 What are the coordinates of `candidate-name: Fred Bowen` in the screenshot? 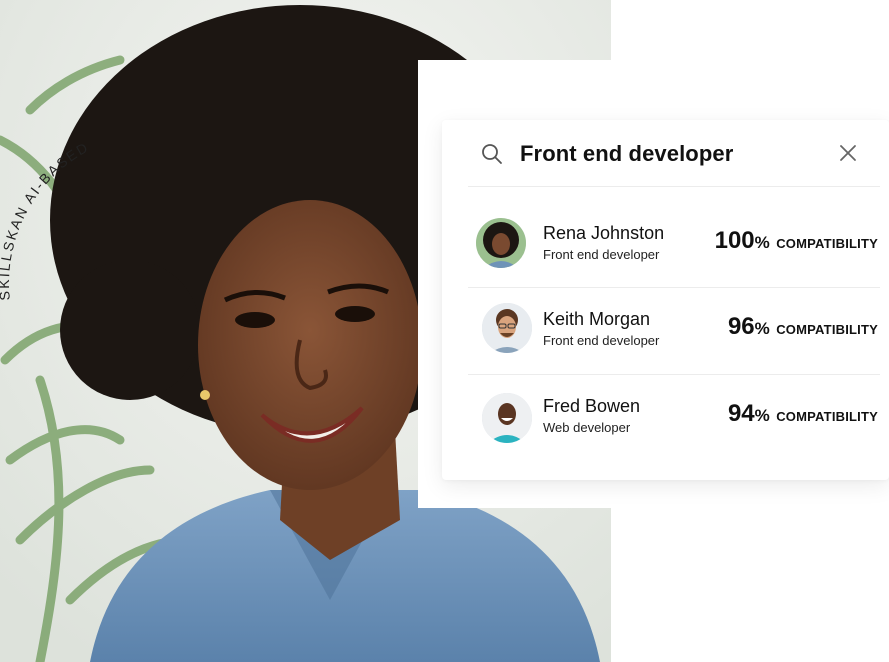 It's located at (592, 406).